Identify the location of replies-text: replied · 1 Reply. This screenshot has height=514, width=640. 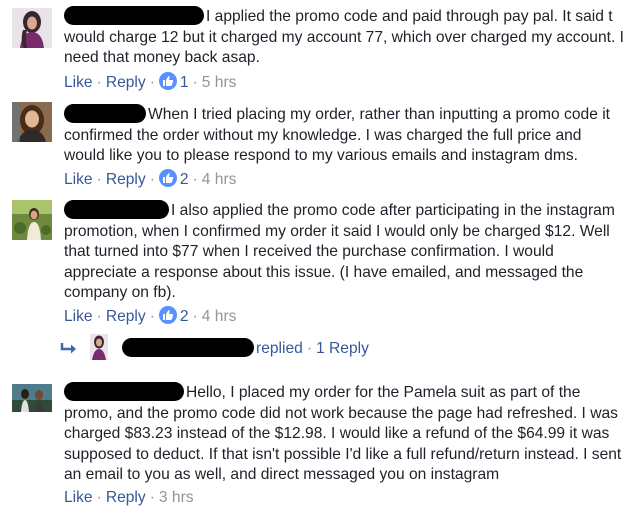
(245, 348).